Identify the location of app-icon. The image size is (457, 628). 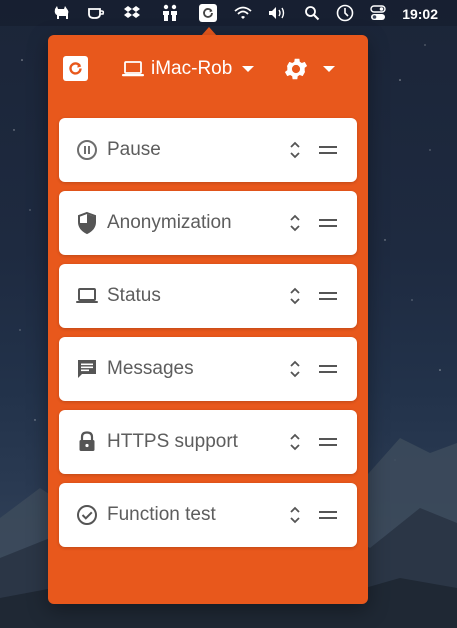
(208, 13).